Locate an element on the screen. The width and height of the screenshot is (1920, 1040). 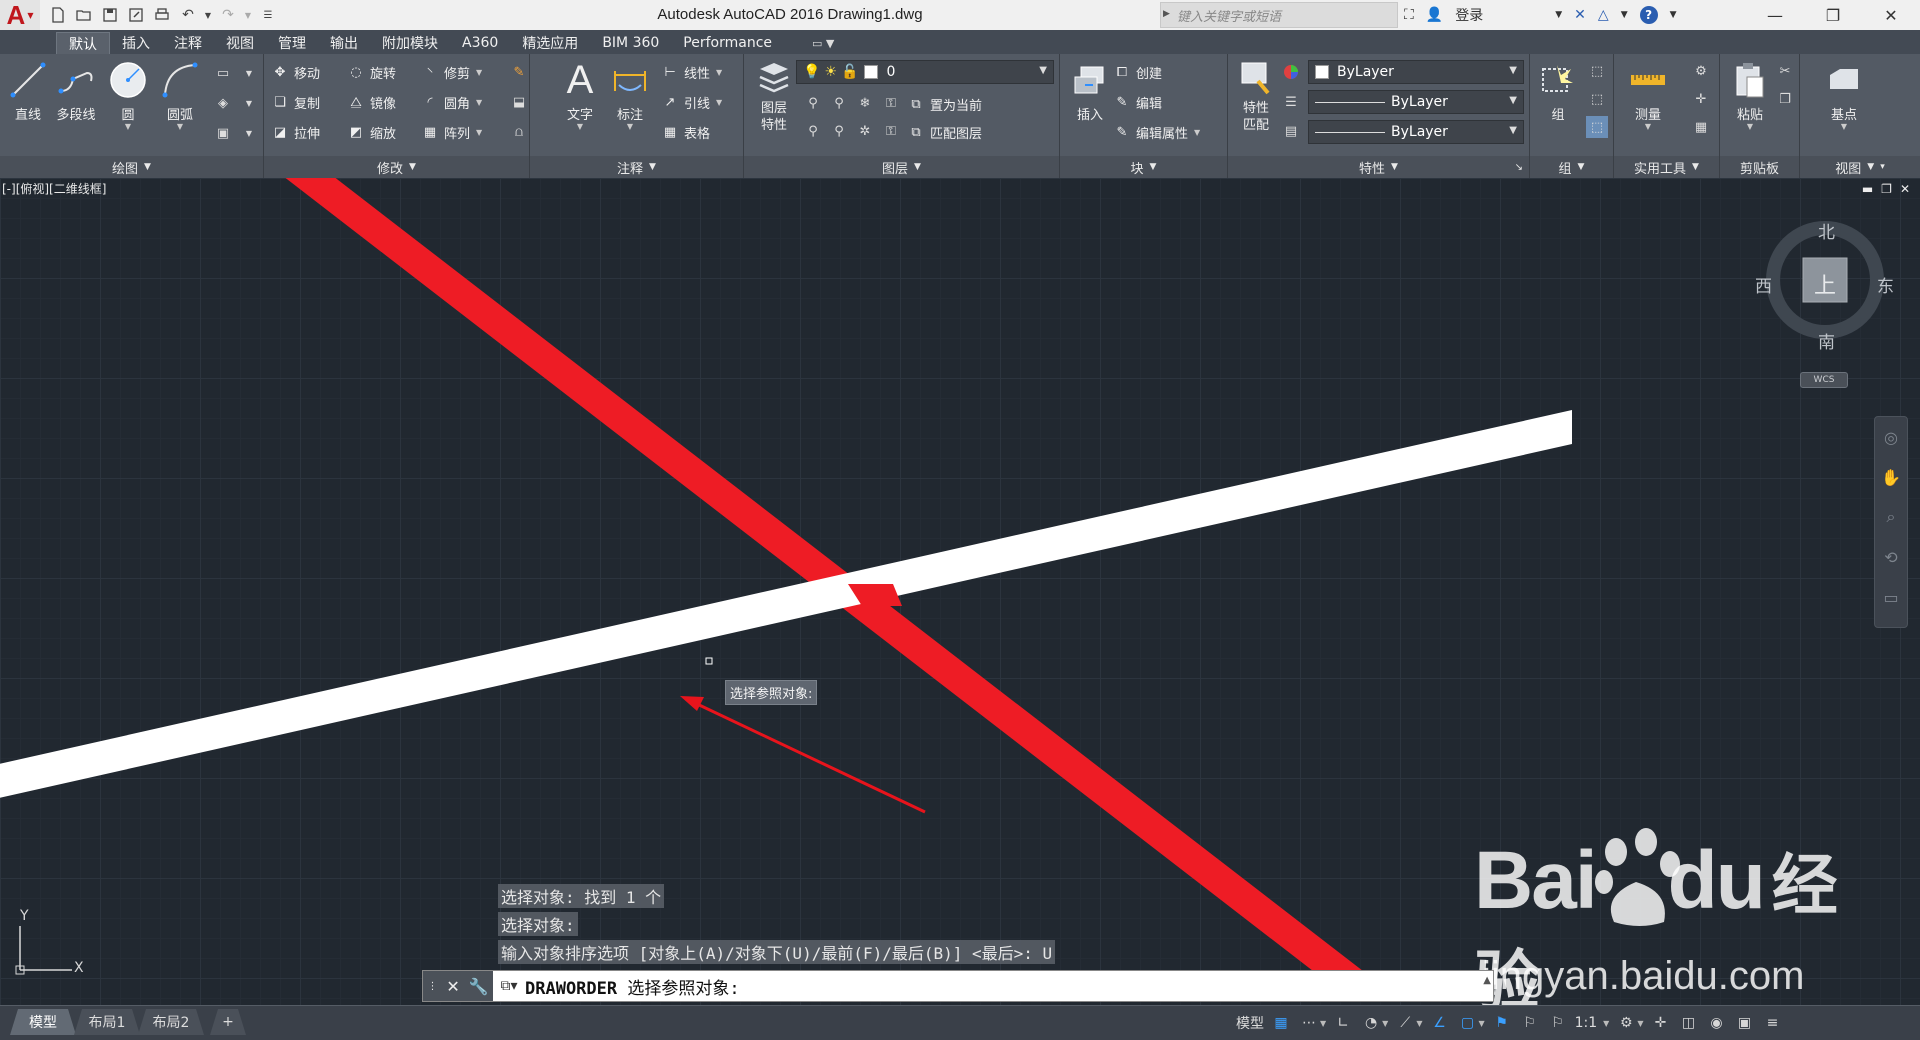
fillet-dropdown-icon: ▼ is located at coordinates (479, 102).